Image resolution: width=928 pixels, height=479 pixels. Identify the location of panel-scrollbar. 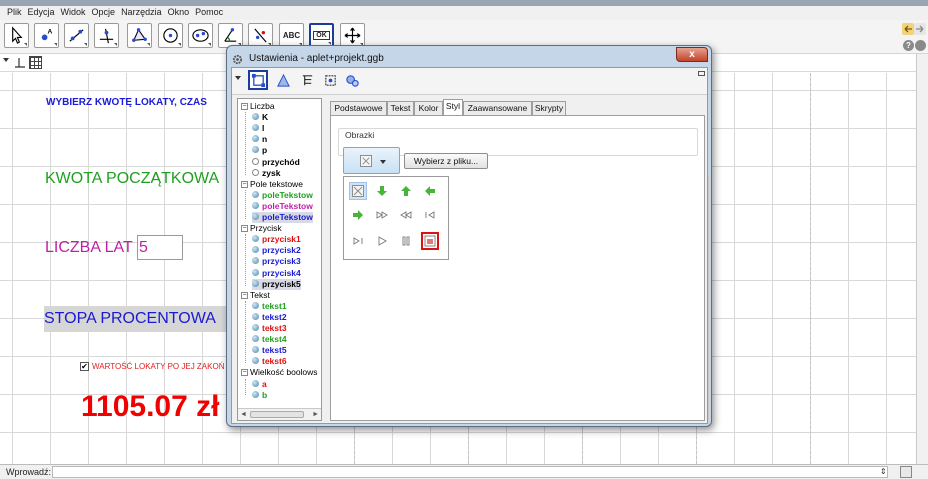
(708, 298).